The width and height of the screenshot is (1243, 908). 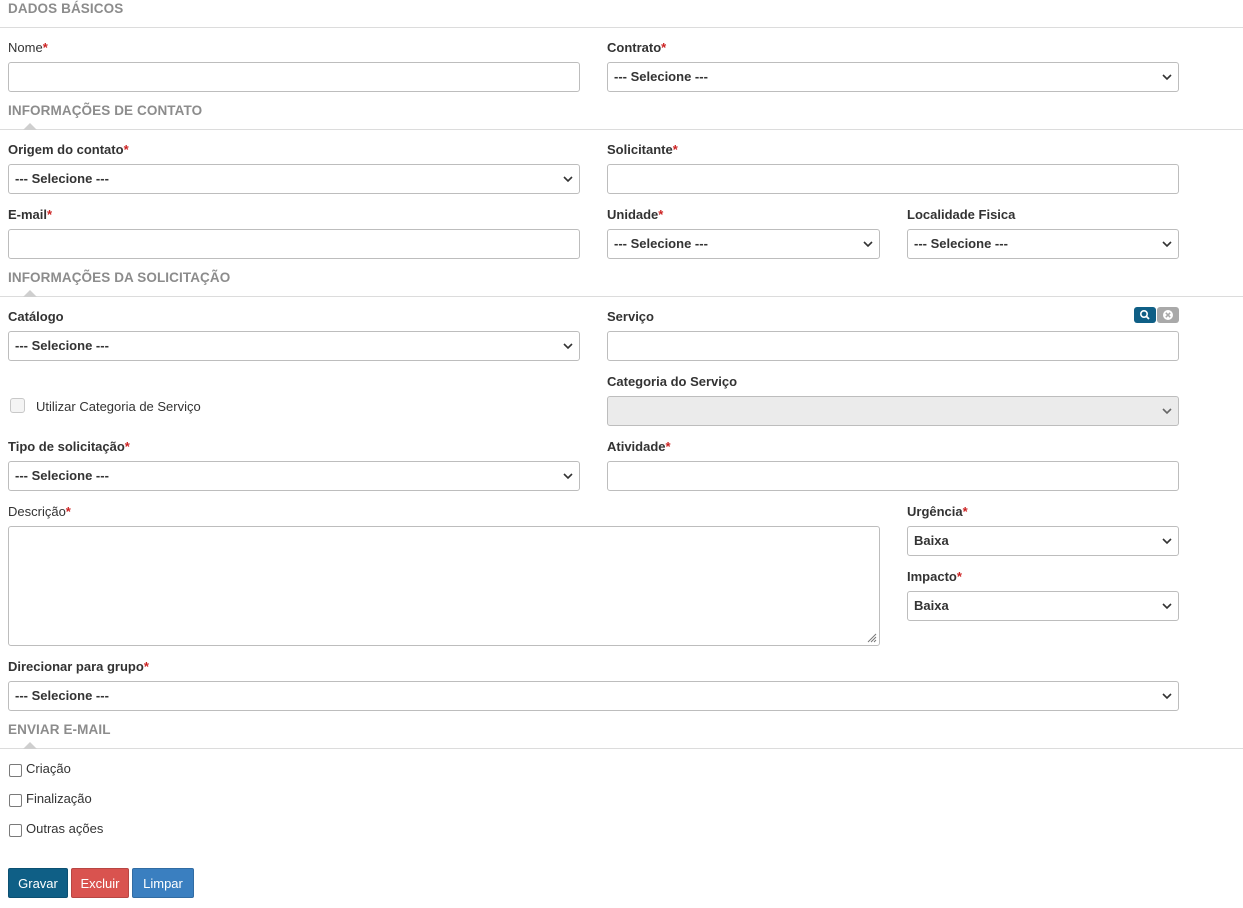 I want to click on section-enviar-email: ENVIAR E-MAIL, so click(x=621, y=735).